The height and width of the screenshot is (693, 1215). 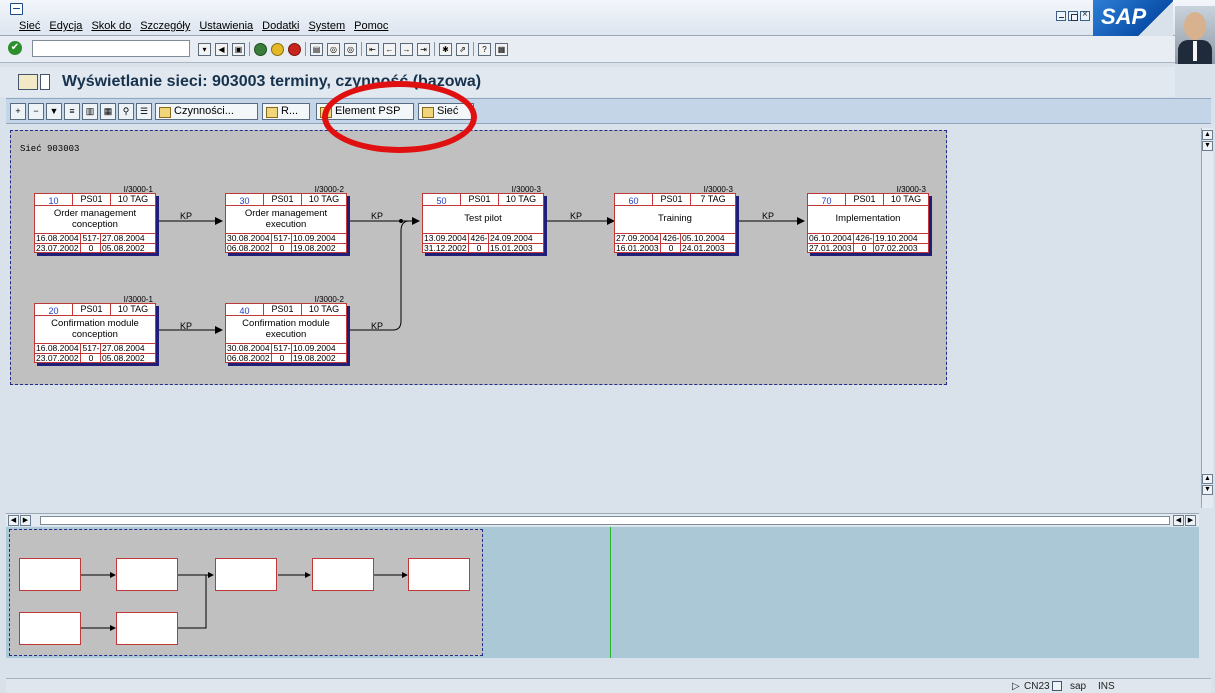 What do you see at coordinates (865, 199) in the screenshot?
I see `node-plant: PS01` at bounding box center [865, 199].